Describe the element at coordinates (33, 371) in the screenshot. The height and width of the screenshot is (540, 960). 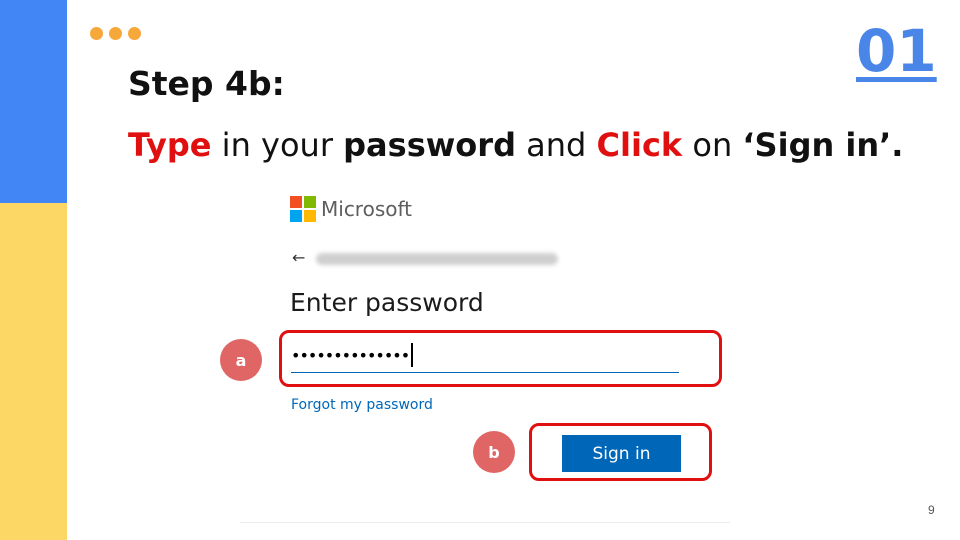
I see `decorative-yellow-bar` at that location.